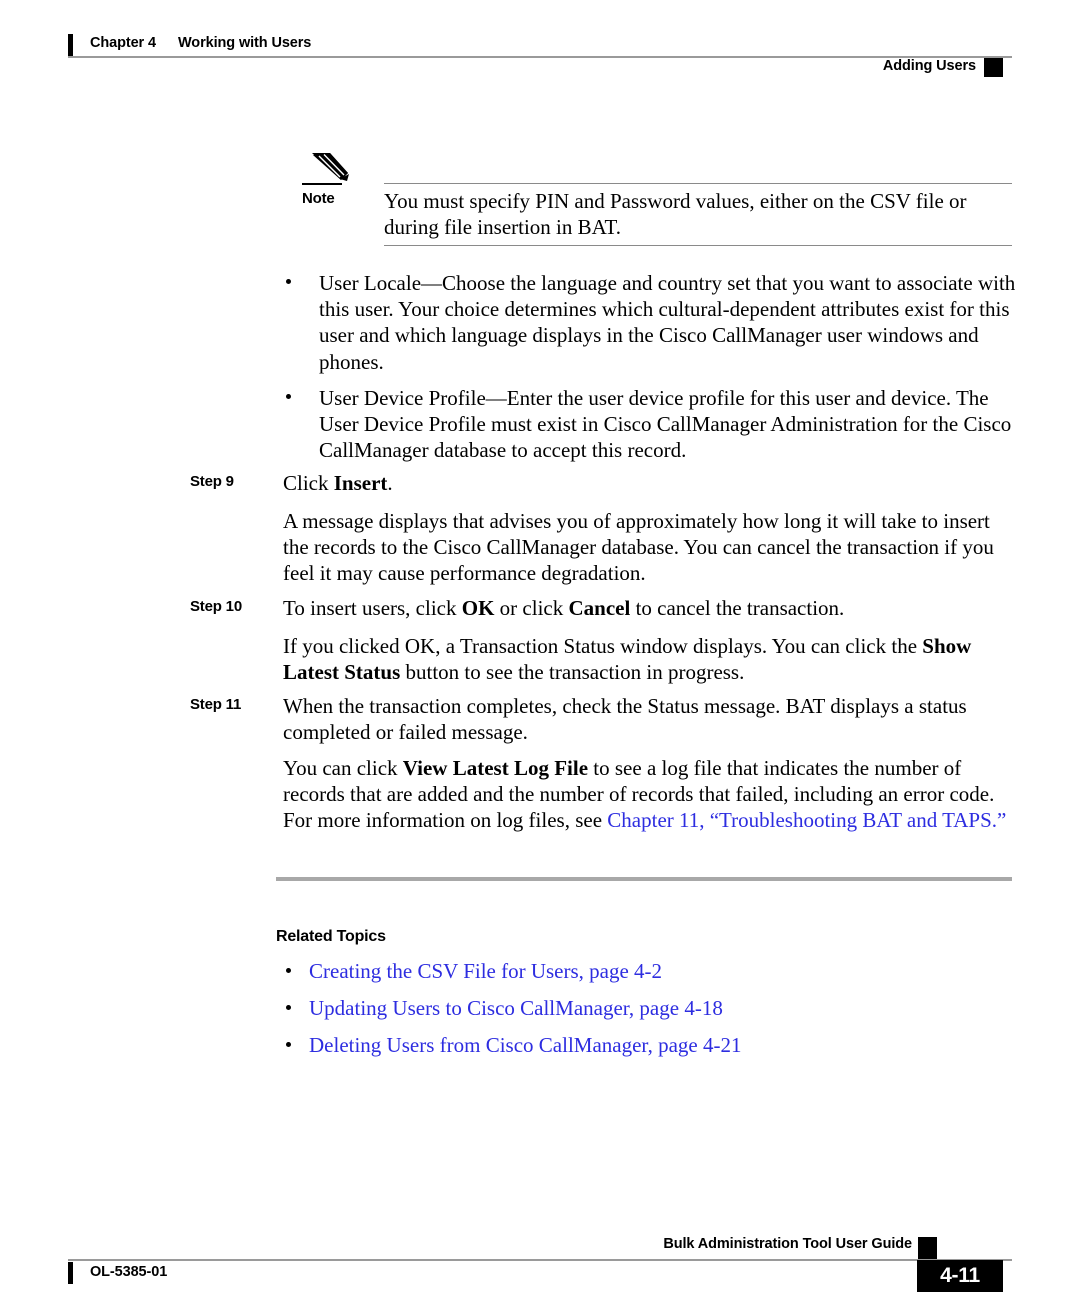 The image size is (1080, 1311). Describe the element at coordinates (212, 481) in the screenshot. I see `step-label: Step 9` at that location.